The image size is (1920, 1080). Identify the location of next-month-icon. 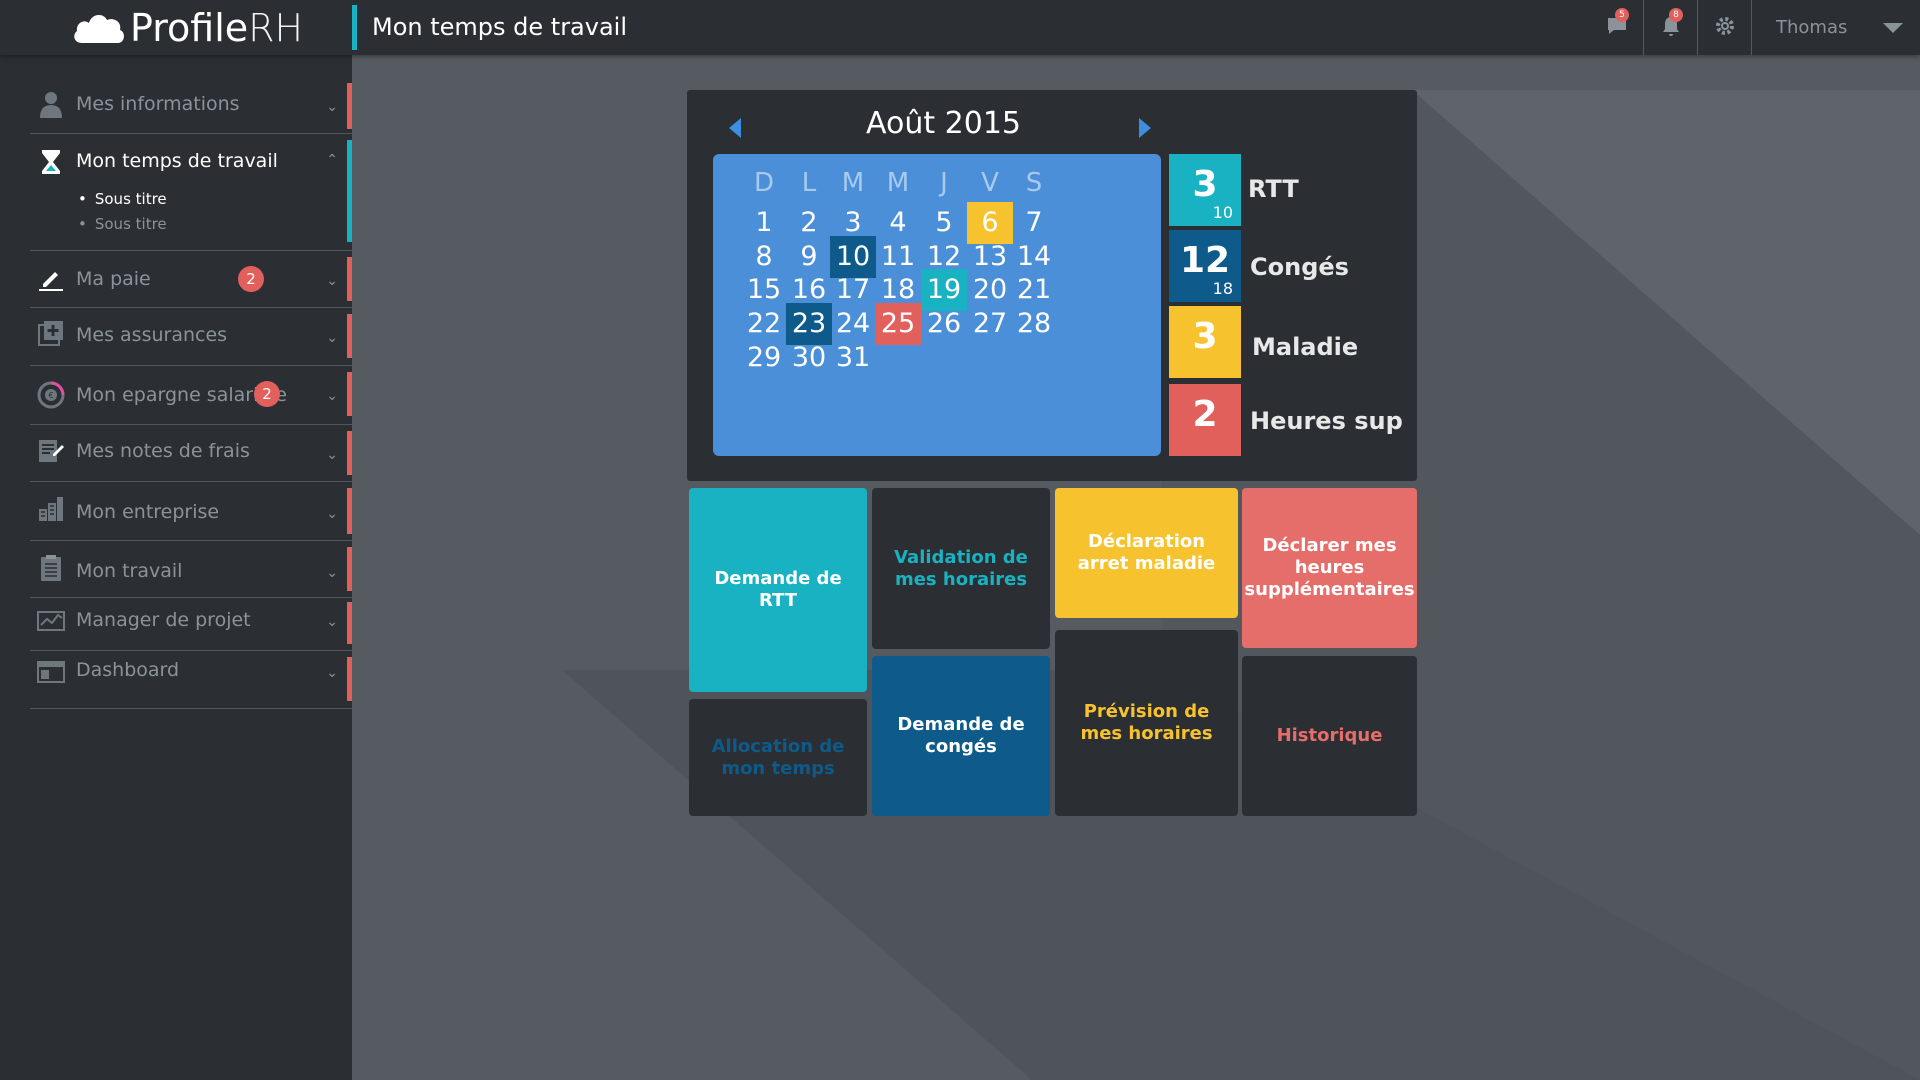
(1145, 128).